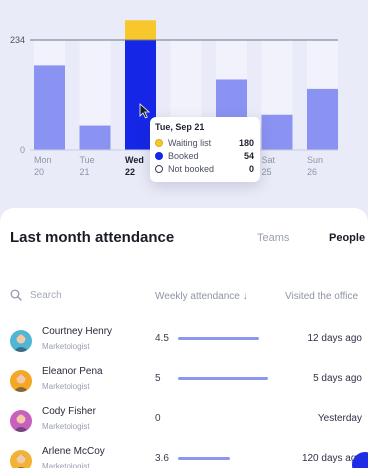 The height and width of the screenshot is (468, 368). I want to click on table-row: Cody Fisher Marketologist 0 Yesterday, so click(184, 426).